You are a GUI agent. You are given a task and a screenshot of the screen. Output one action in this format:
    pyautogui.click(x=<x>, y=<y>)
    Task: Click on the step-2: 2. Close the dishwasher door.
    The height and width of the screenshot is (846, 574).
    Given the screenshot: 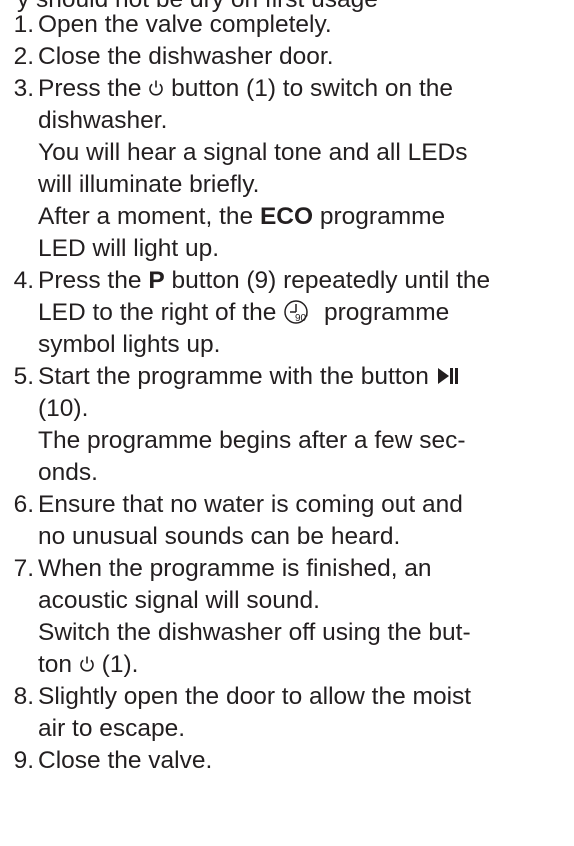 What is the action you would take?
    pyautogui.click(x=287, y=57)
    